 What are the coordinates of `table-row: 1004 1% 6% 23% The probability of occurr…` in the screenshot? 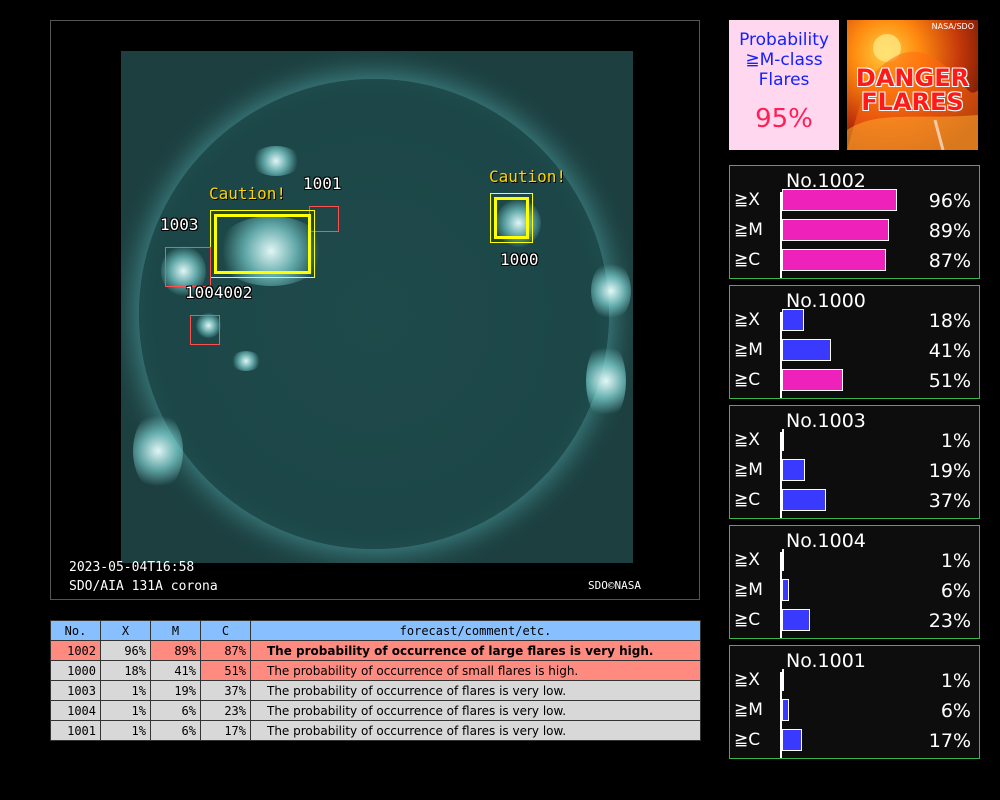 It's located at (375, 710).